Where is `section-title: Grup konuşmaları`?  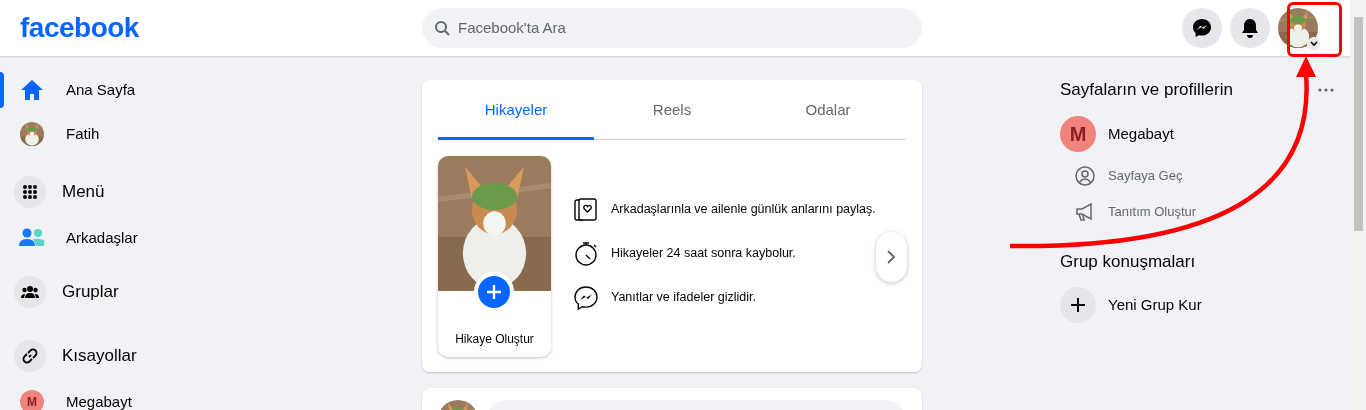
section-title: Grup konuşmaları is located at coordinates (1128, 262).